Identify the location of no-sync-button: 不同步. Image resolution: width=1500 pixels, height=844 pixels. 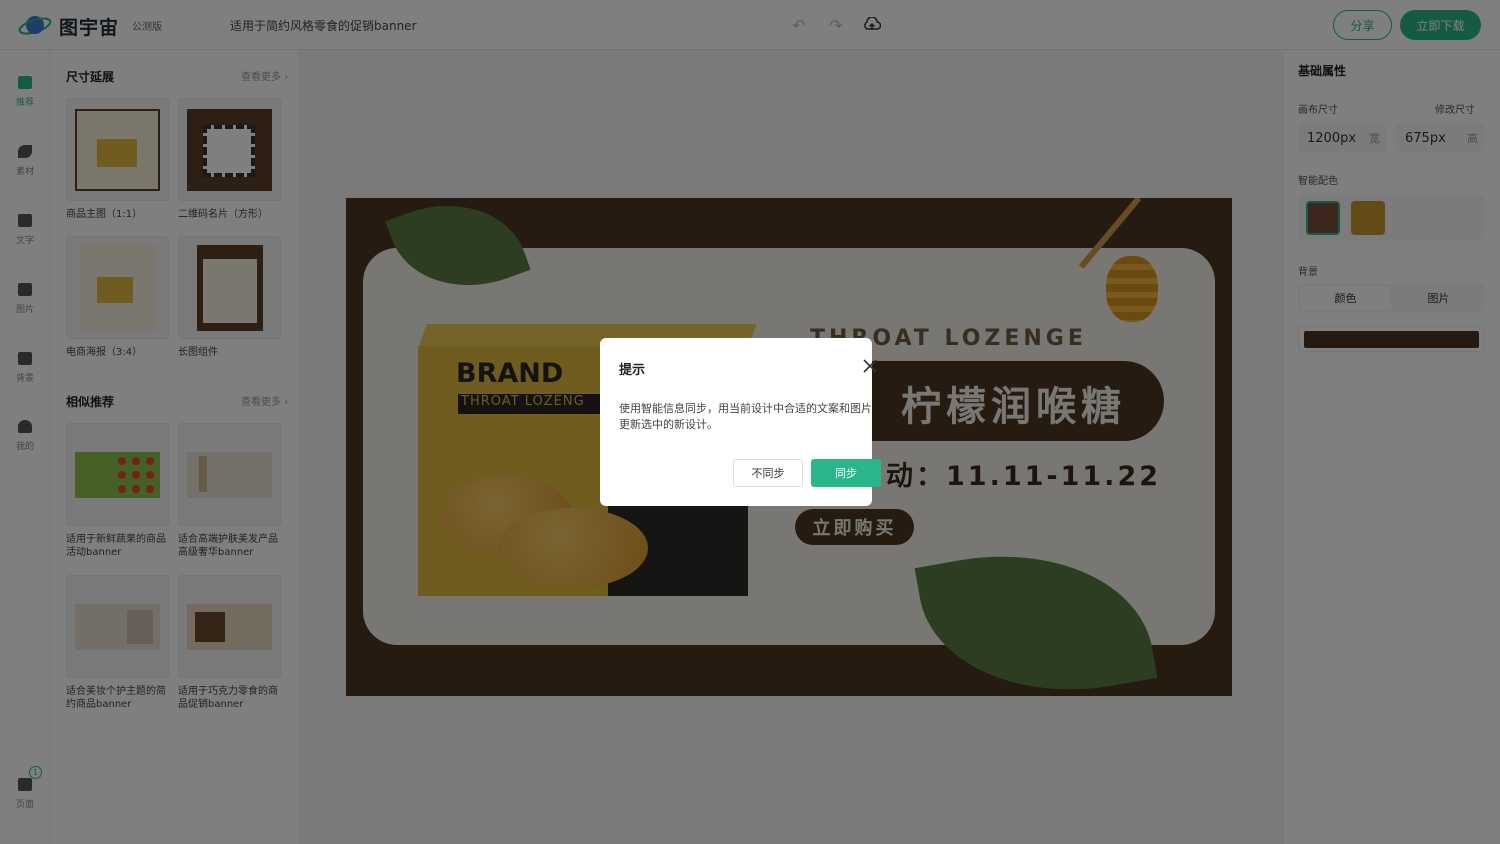
(768, 473).